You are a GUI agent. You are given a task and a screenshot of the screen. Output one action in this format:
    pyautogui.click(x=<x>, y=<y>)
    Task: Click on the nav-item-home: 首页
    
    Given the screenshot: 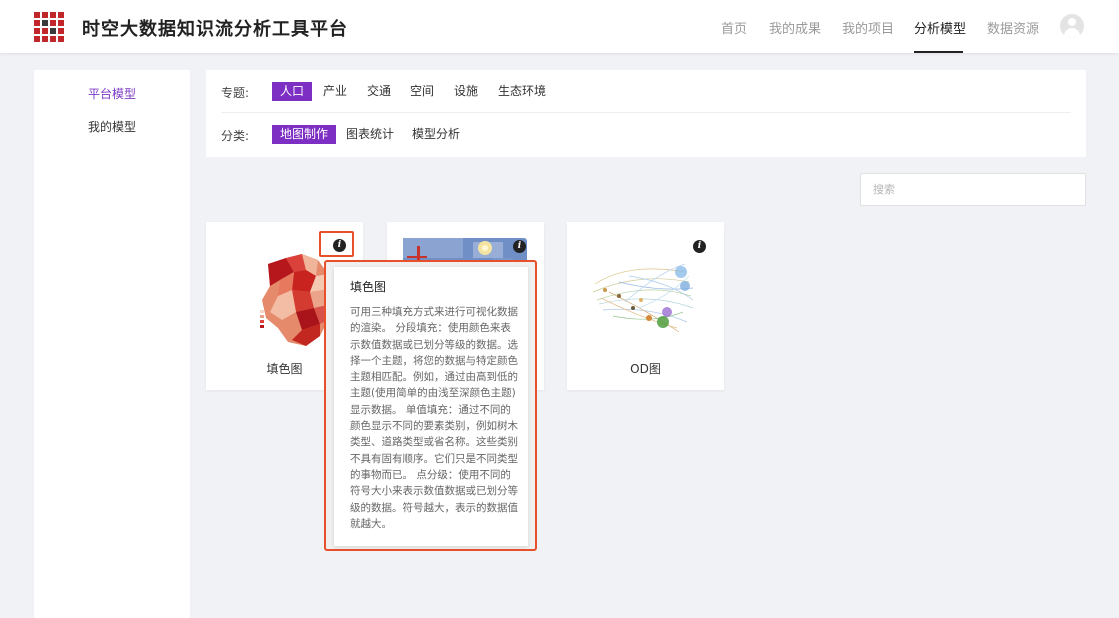 What is the action you would take?
    pyautogui.click(x=734, y=27)
    